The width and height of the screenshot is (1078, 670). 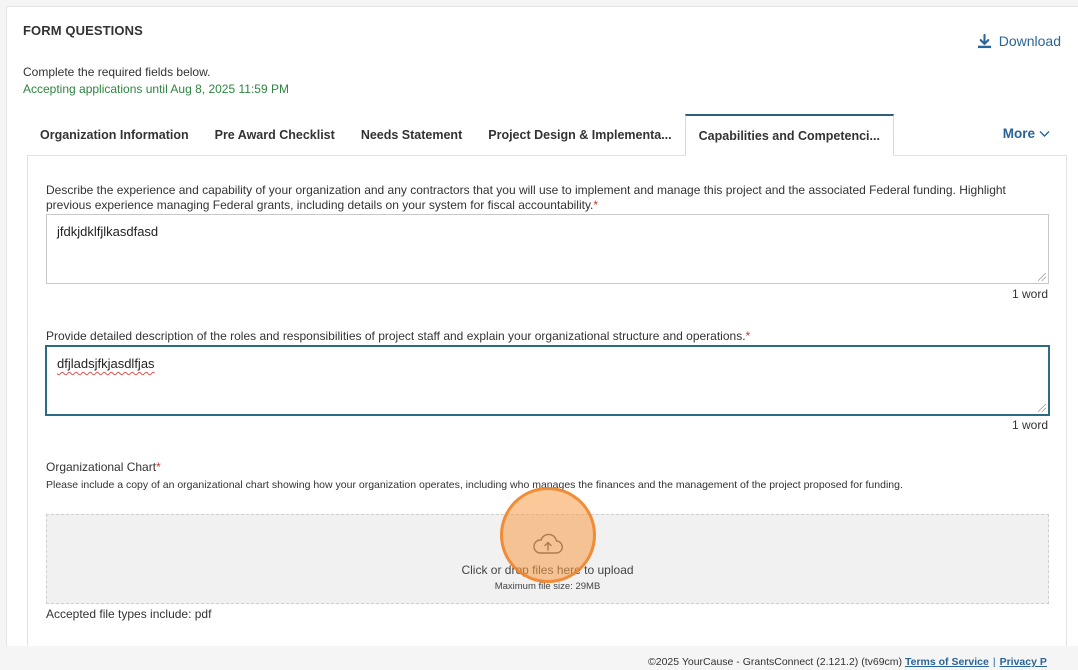 I want to click on download-icon, so click(x=984, y=40).